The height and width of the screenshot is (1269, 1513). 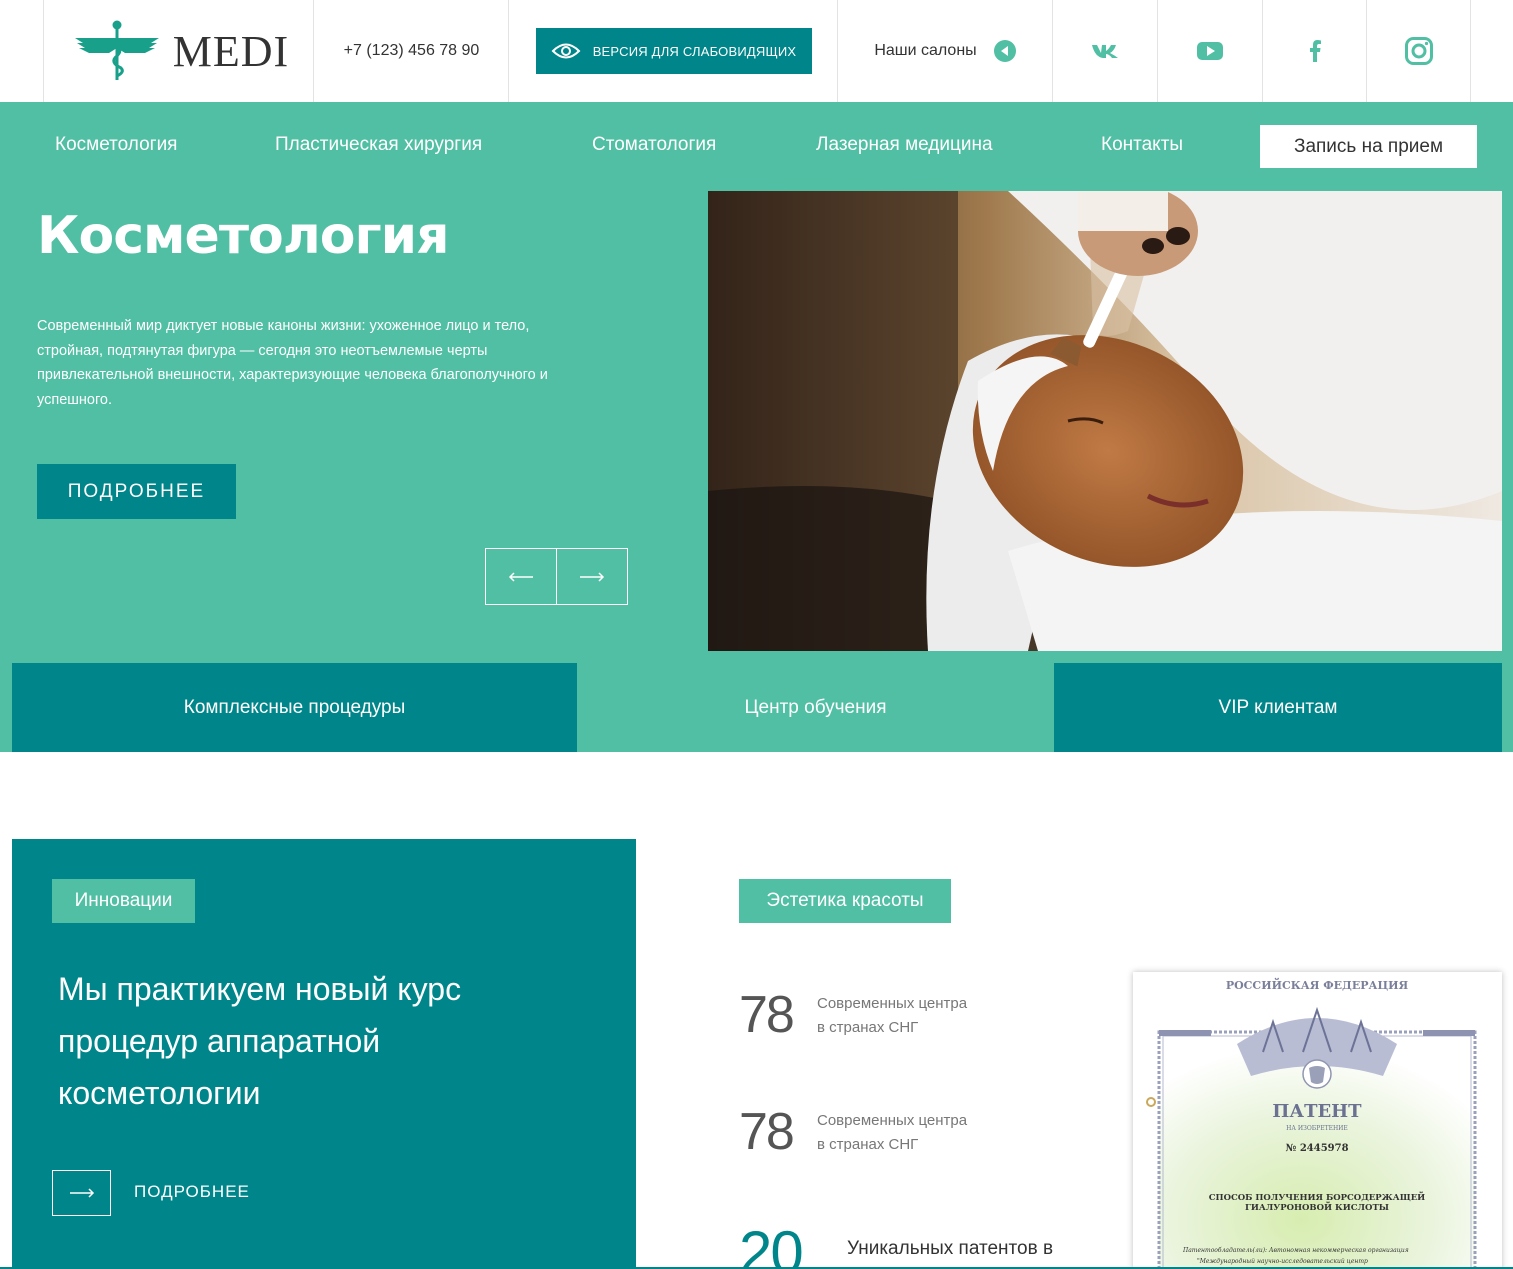 I want to click on phone-number: +7 (123) 456 78 90, so click(x=412, y=51).